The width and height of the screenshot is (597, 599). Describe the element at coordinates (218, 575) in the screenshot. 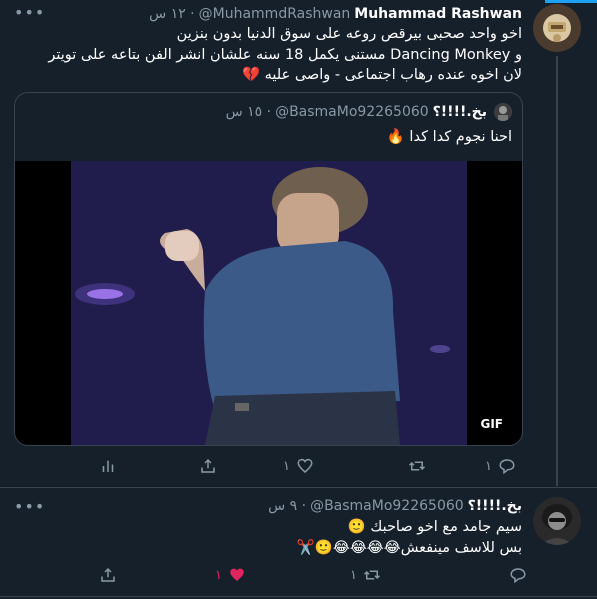

I see `tweet2-like-count: ١` at that location.